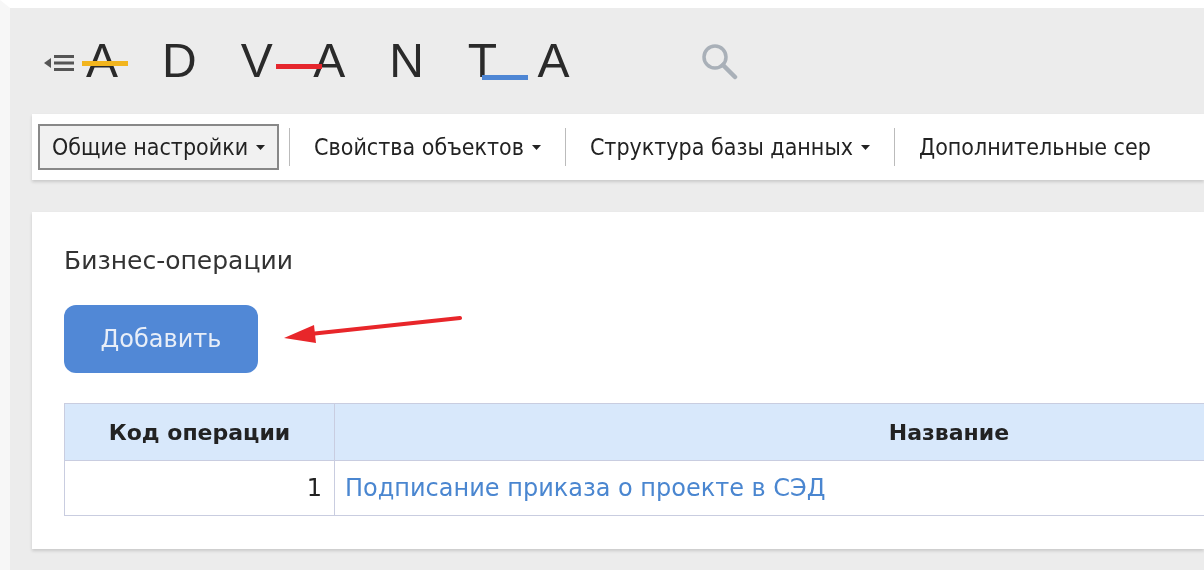 Image resolution: width=1204 pixels, height=570 pixels. What do you see at coordinates (1034, 147) in the screenshot?
I see `menu-item: Дополнительные сер` at bounding box center [1034, 147].